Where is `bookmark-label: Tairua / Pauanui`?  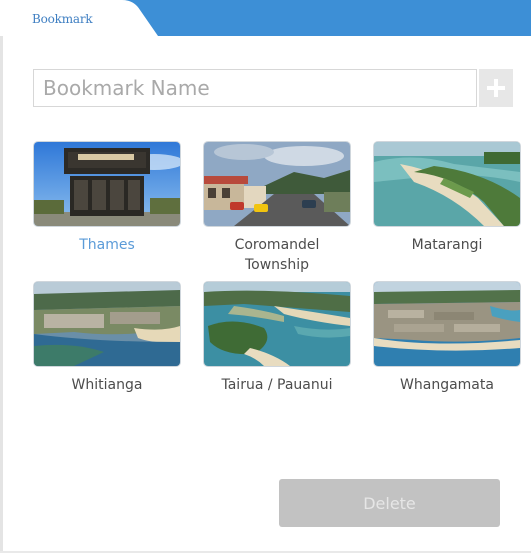
bookmark-label: Tairua / Pauanui is located at coordinates (277, 385).